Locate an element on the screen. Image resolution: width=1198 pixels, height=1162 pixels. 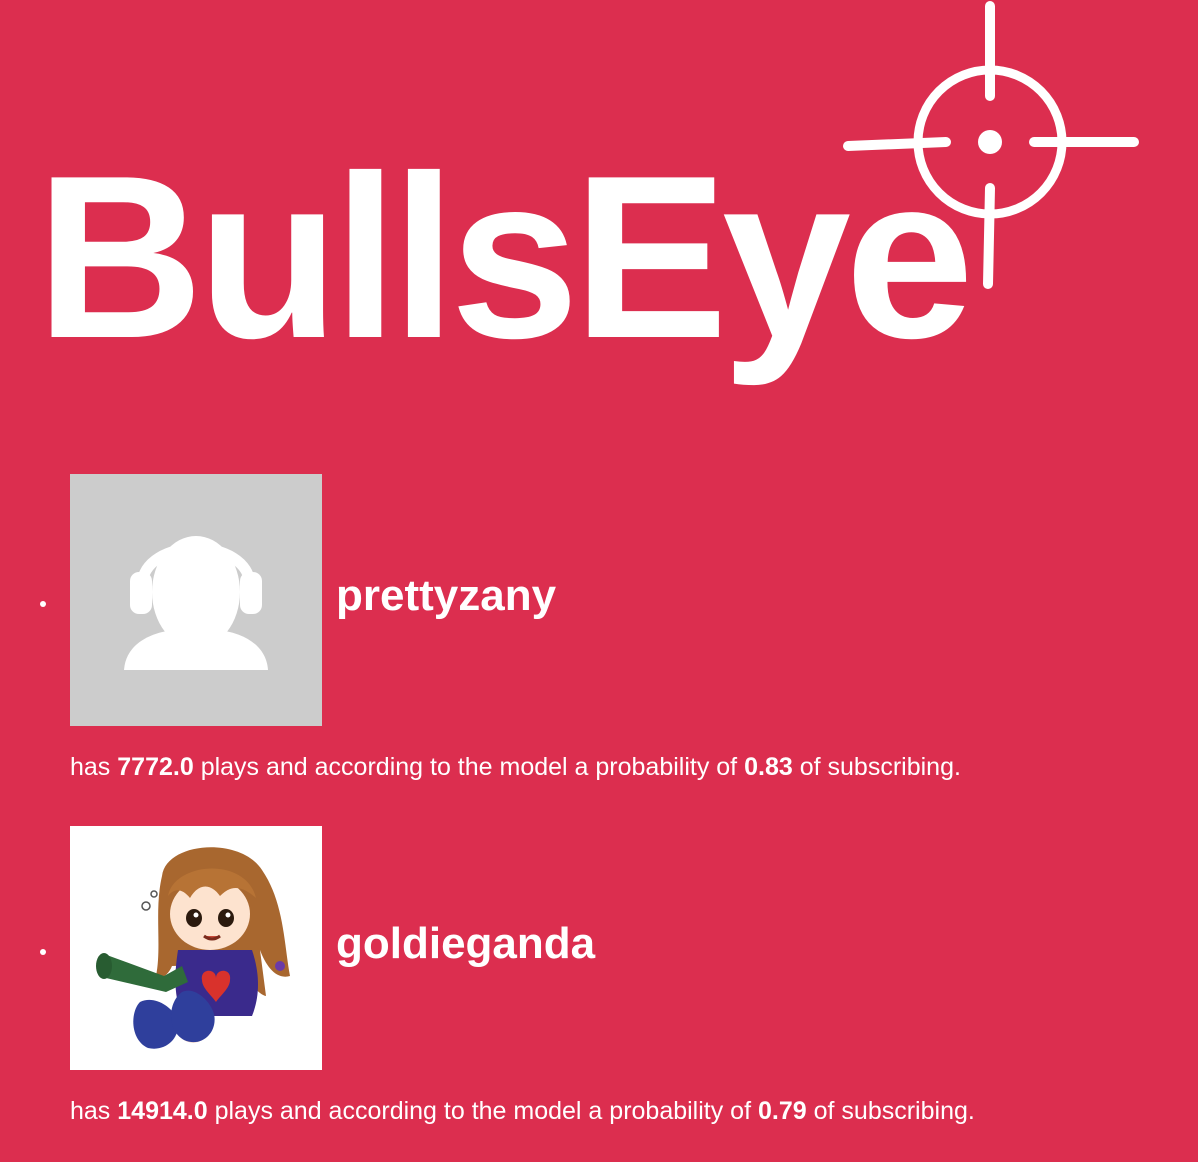
subscribe-probability: 0.79 is located at coordinates (782, 1111).